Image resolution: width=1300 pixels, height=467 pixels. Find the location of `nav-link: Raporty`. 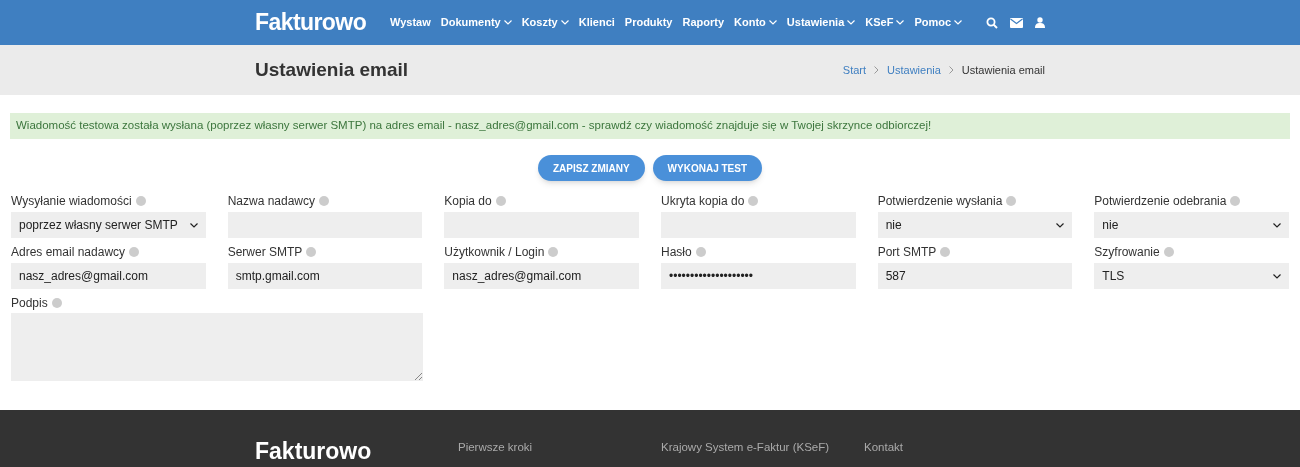

nav-link: Raporty is located at coordinates (703, 22).